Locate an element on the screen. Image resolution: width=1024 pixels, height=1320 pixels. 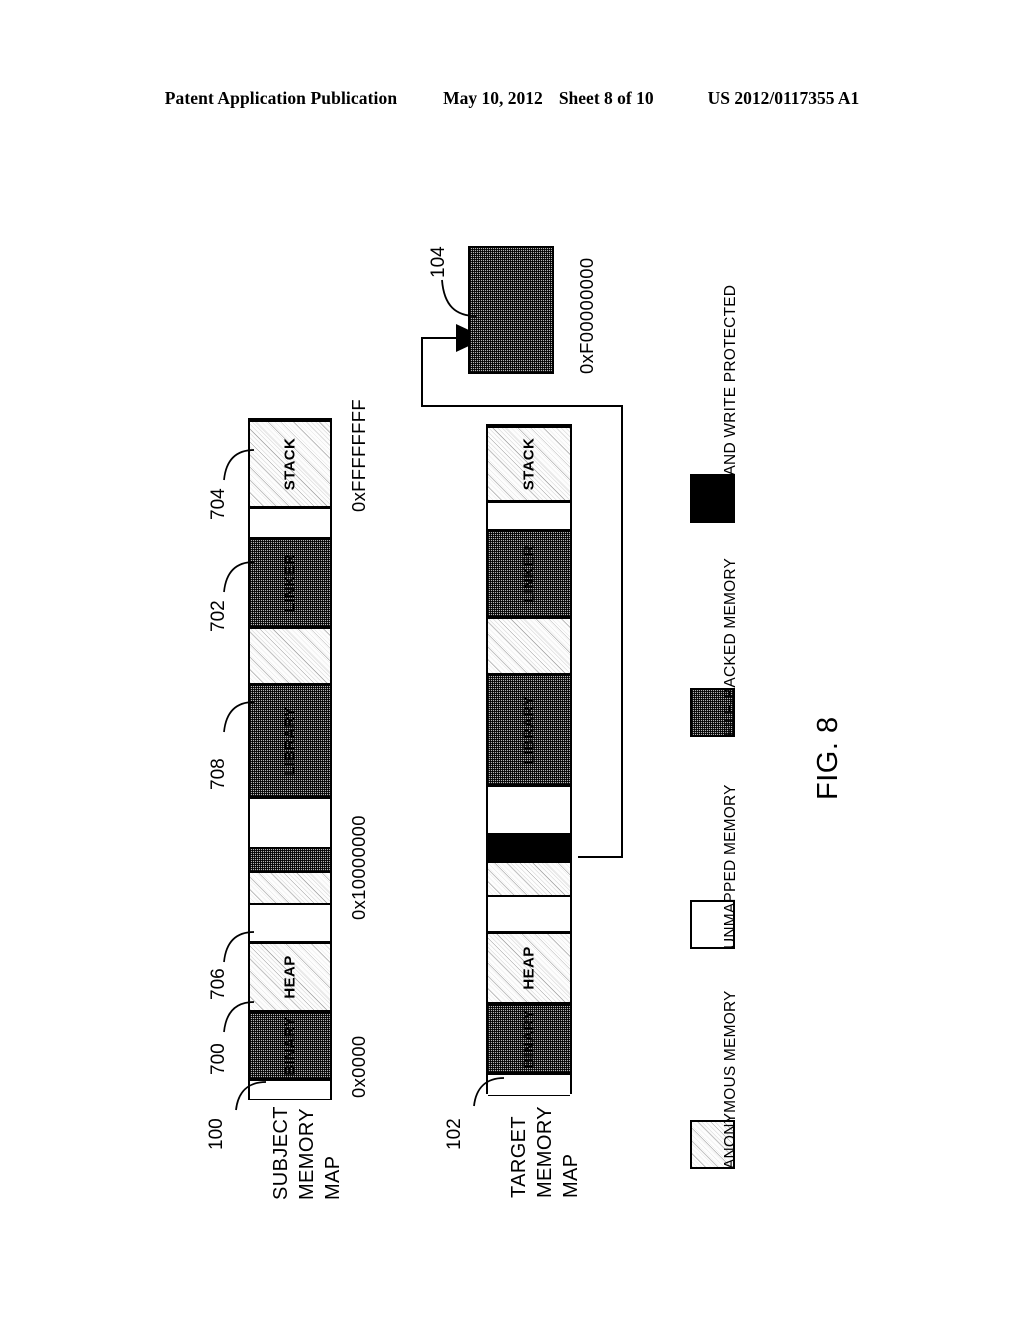
target-map-leader is located at coordinates (489, 1092).